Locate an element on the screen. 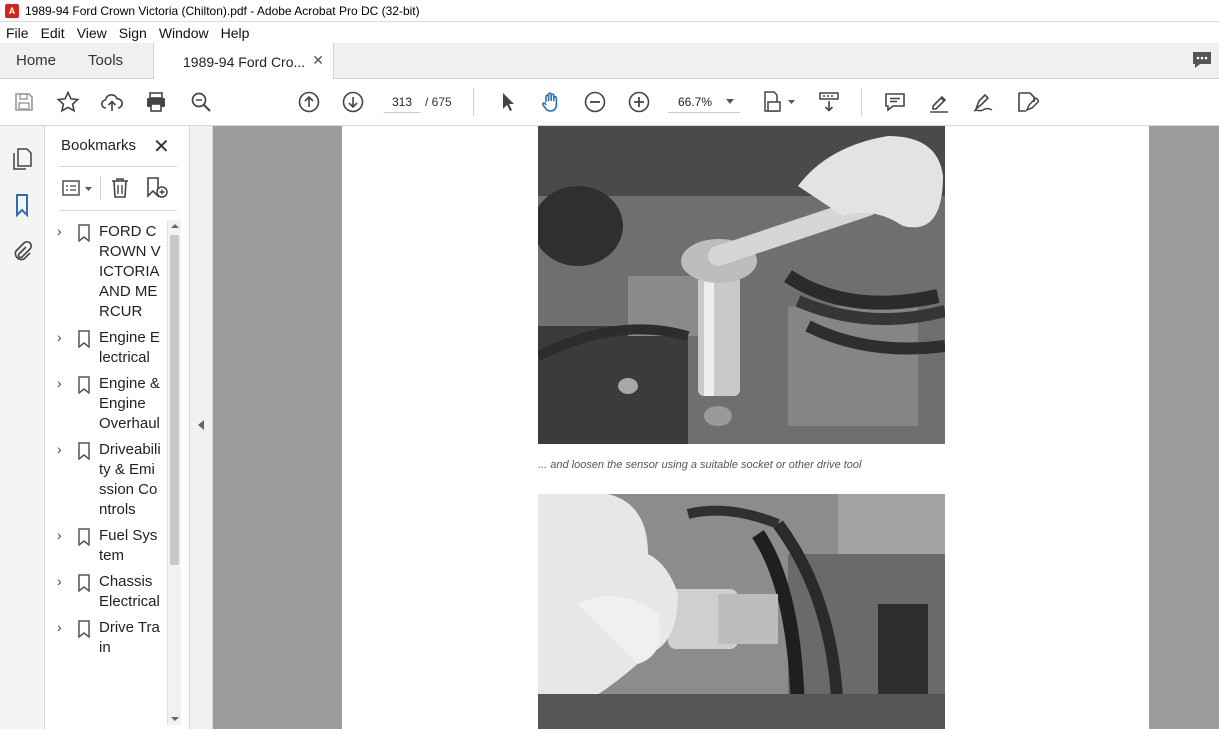 This screenshot has height=729, width=1219. tab-tools: Tools is located at coordinates (105, 60).